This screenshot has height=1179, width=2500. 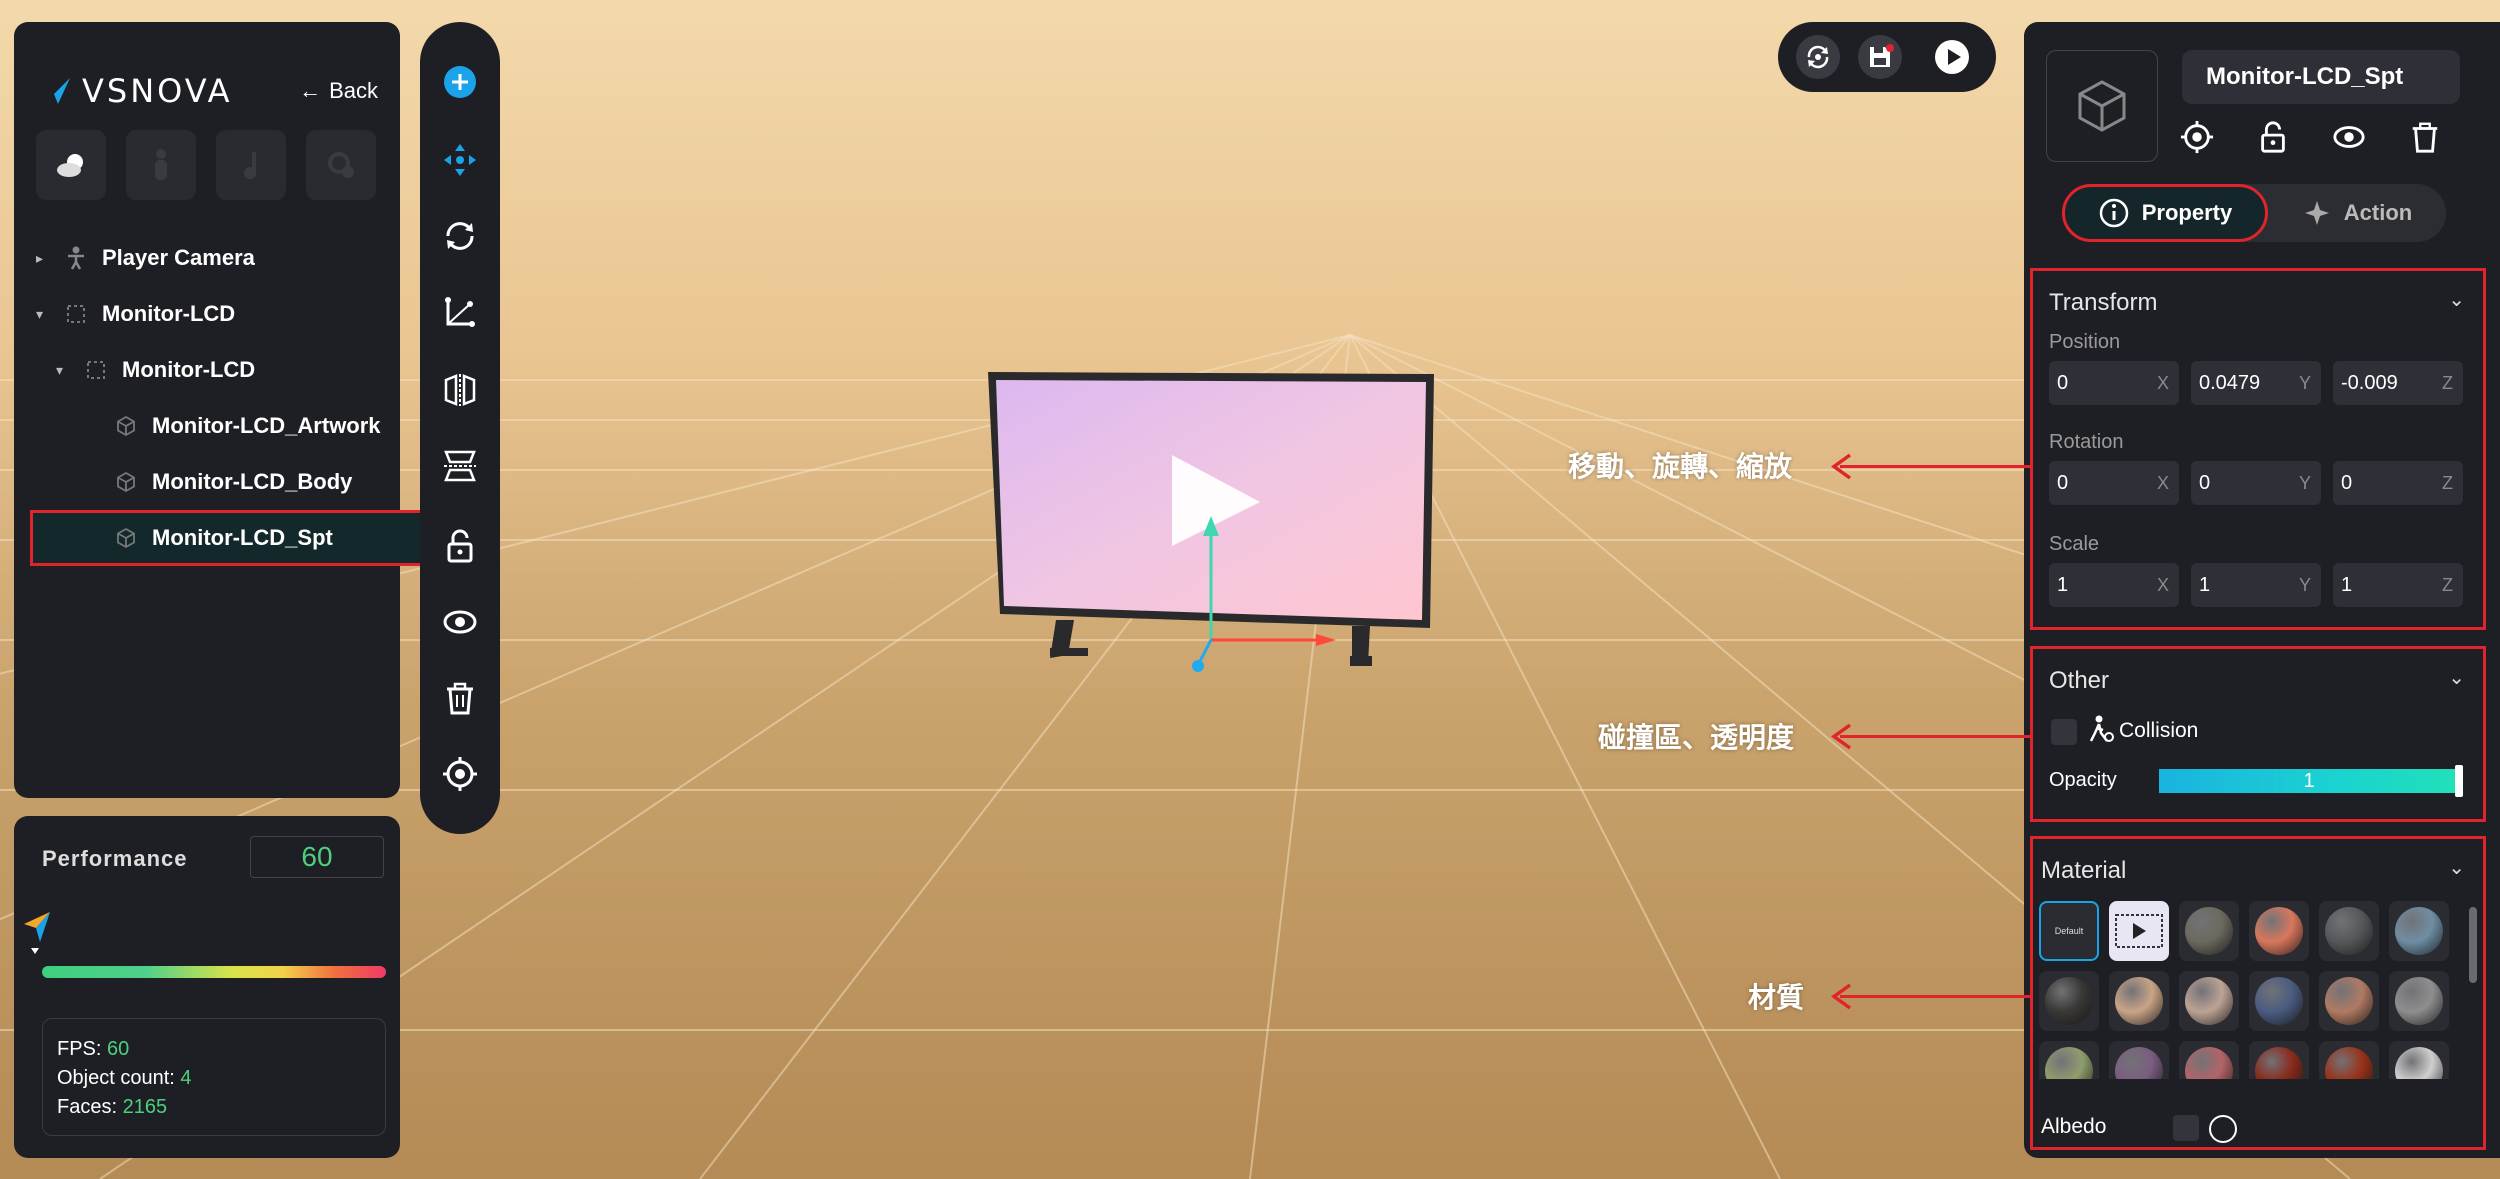 I want to click on scale-y-input: 1Y, so click(x=2256, y=585).